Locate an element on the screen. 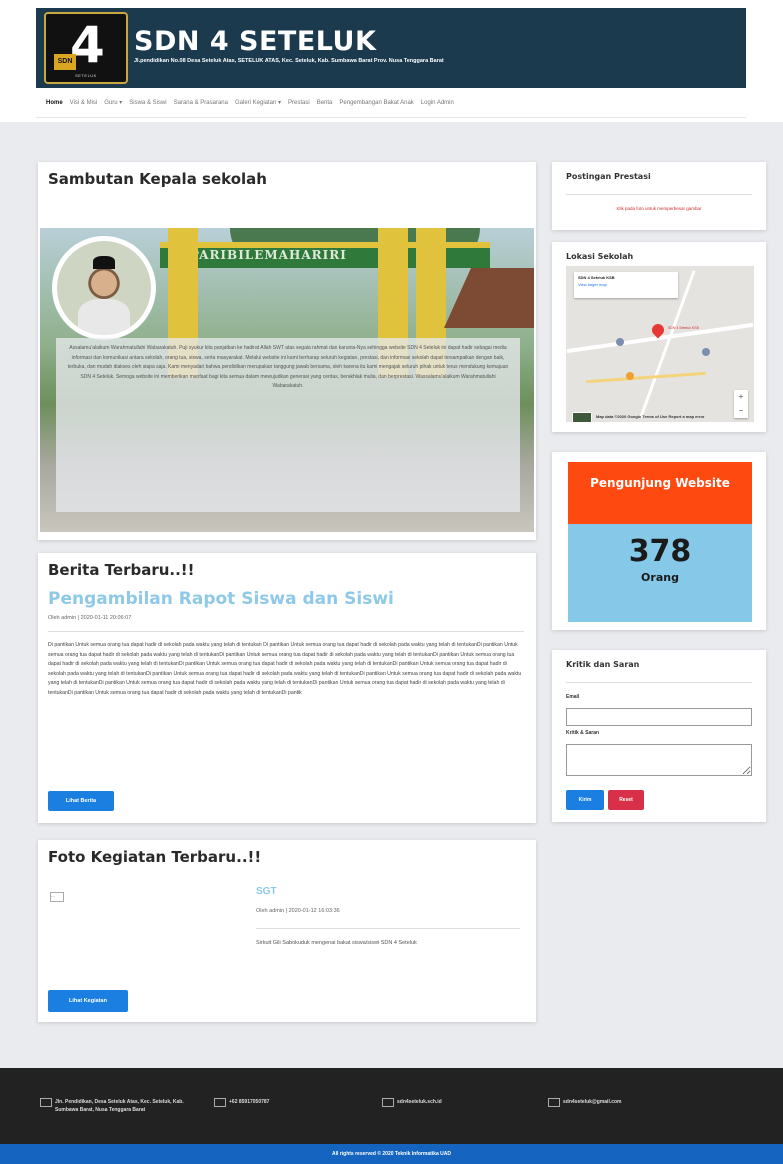 This screenshot has width=783, height=1164. nav-berita: Berita is located at coordinates (325, 103).